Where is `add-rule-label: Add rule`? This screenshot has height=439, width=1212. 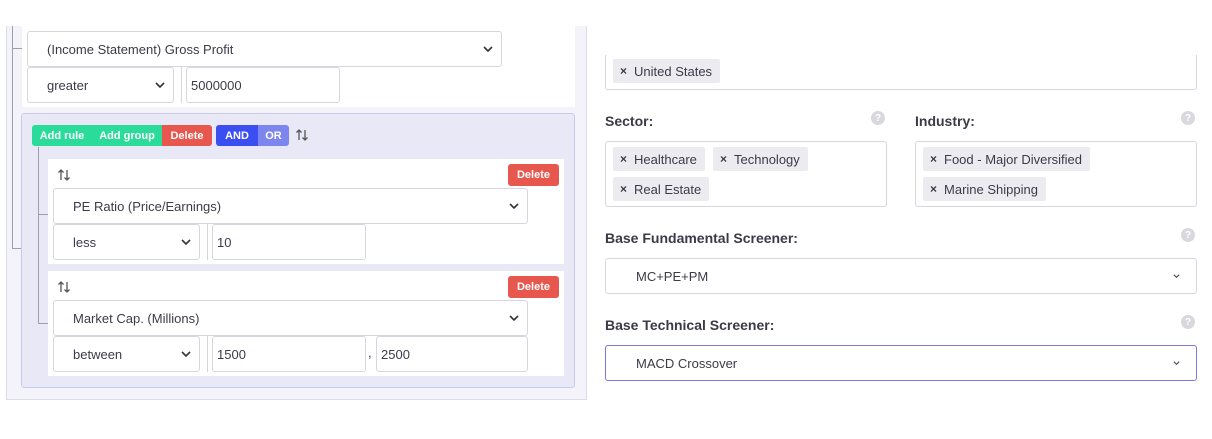 add-rule-label: Add rule is located at coordinates (62, 135).